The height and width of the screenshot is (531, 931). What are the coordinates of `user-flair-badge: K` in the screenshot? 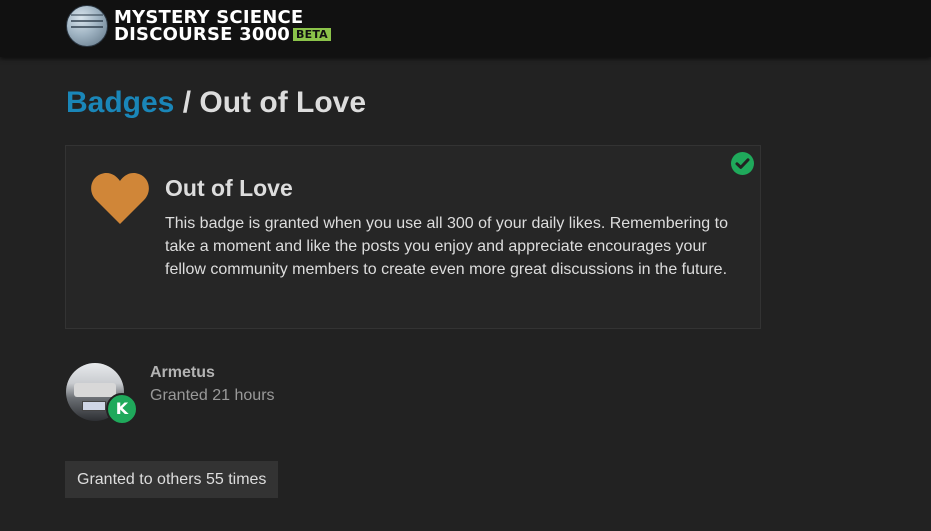 It's located at (122, 409).